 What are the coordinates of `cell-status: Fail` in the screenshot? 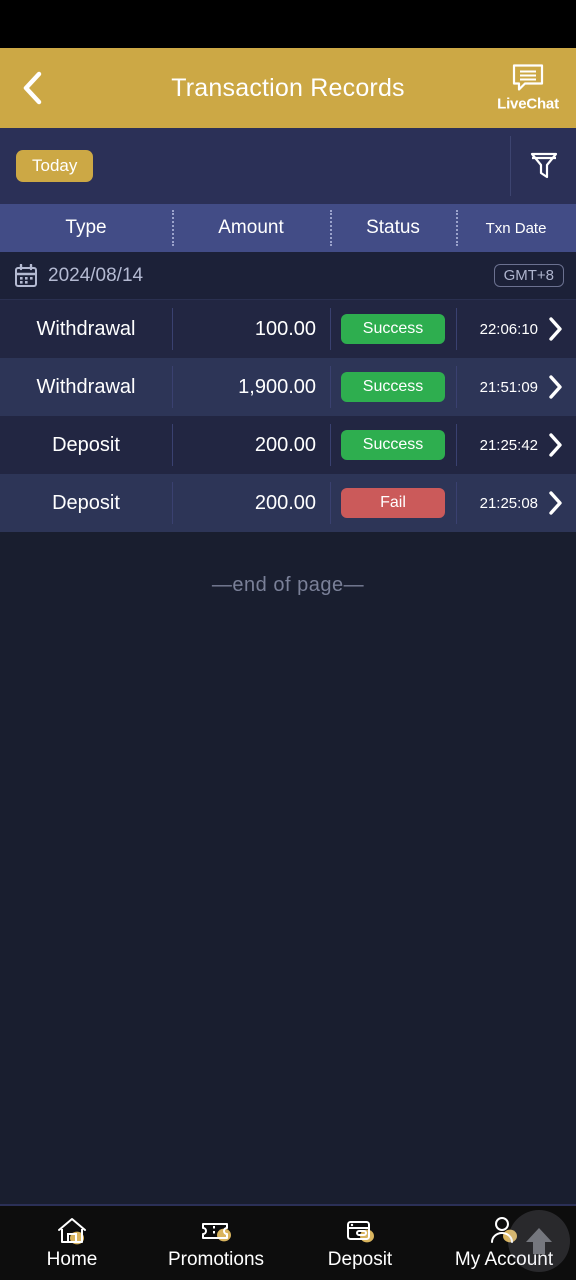 It's located at (393, 503).